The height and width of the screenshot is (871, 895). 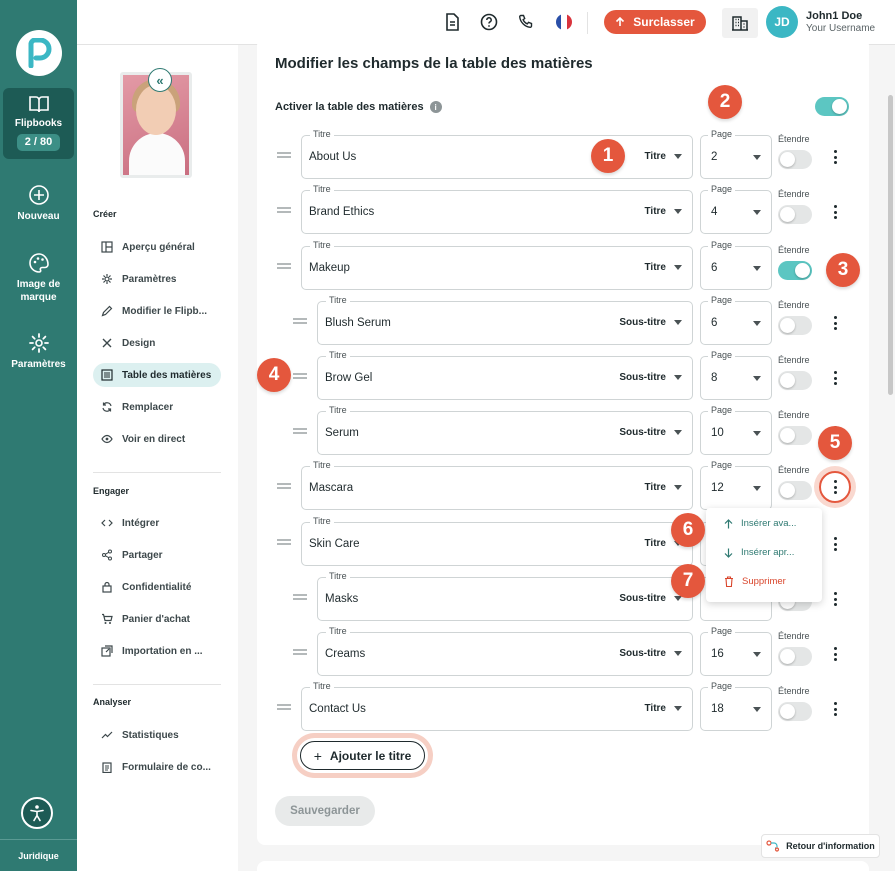 What do you see at coordinates (157, 735) in the screenshot?
I see `sidebar-item-statistics: Statistiques` at bounding box center [157, 735].